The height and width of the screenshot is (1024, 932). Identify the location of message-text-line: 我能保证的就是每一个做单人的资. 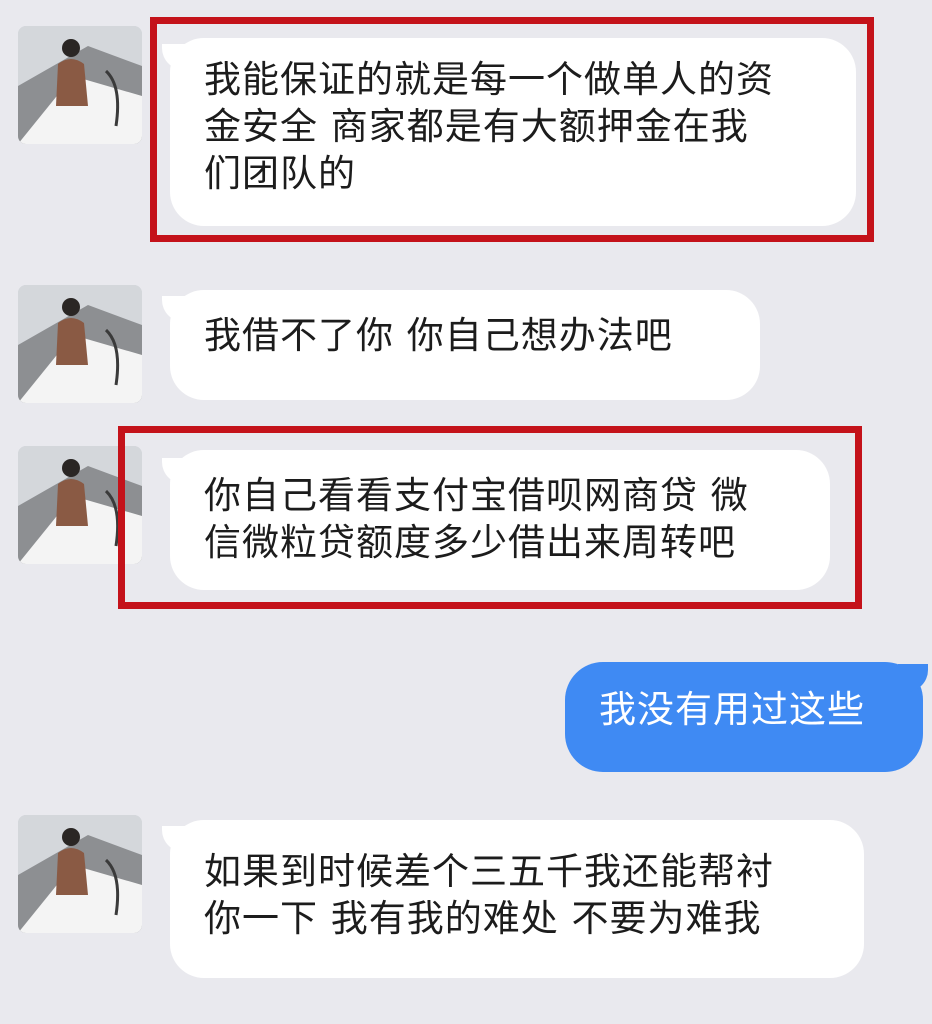
(489, 79).